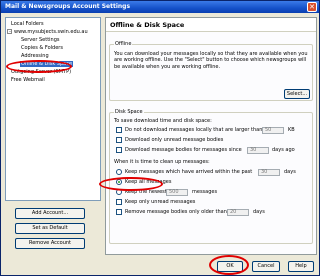 The height and width of the screenshot is (276, 320). What do you see at coordinates (35, 56) in the screenshot?
I see `tree-item-addressing: Addressing` at bounding box center [35, 56].